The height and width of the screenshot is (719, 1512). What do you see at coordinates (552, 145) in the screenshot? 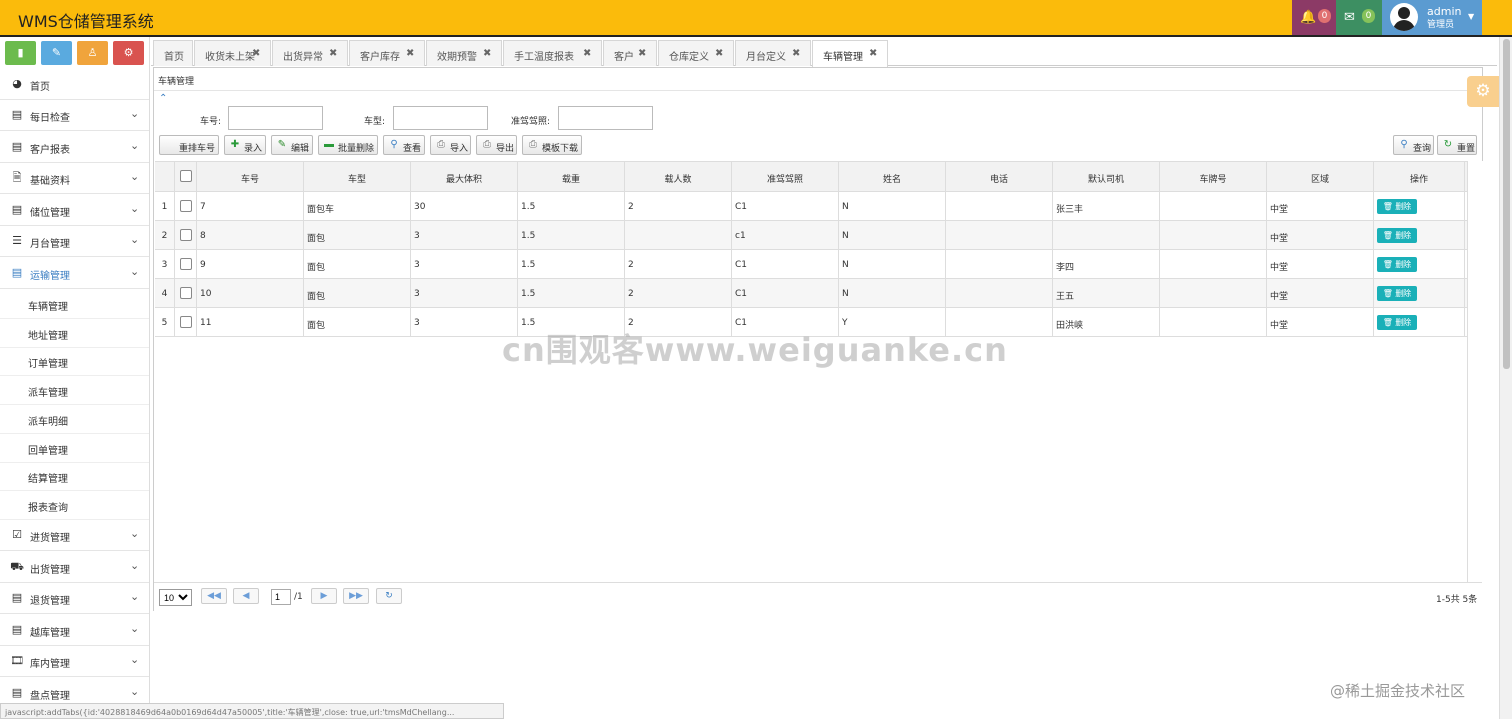
I see `template-download-button: ⎙ 模板下载` at bounding box center [552, 145].